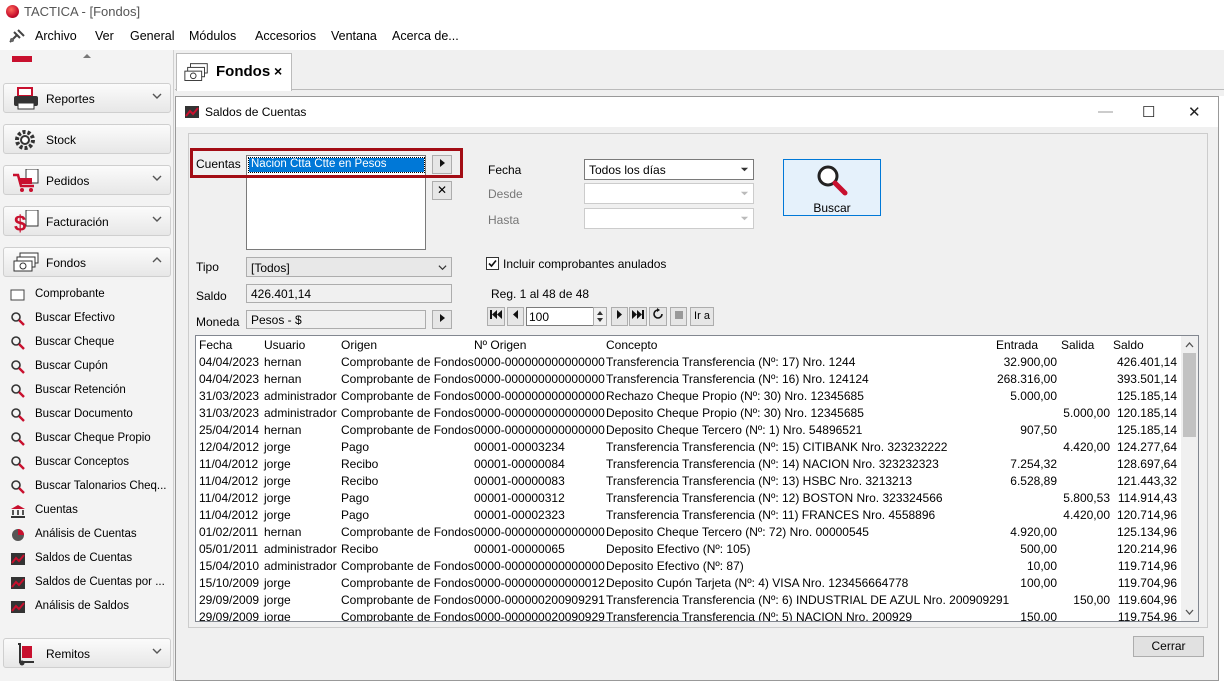 Image resolution: width=1224 pixels, height=681 pixels. Describe the element at coordinates (285, 36) in the screenshot. I see `menu-accesorios: Accesorios` at that location.